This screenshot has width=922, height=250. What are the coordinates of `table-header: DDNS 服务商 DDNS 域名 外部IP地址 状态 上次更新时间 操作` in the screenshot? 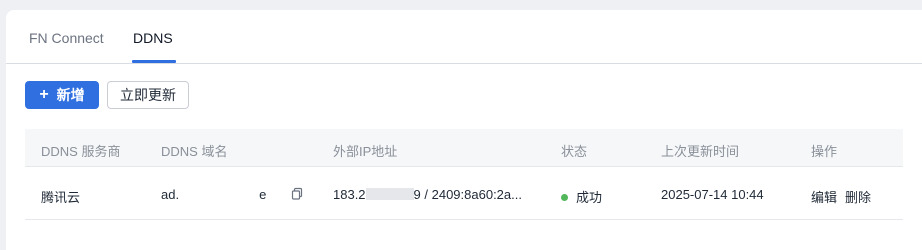 It's located at (464, 148).